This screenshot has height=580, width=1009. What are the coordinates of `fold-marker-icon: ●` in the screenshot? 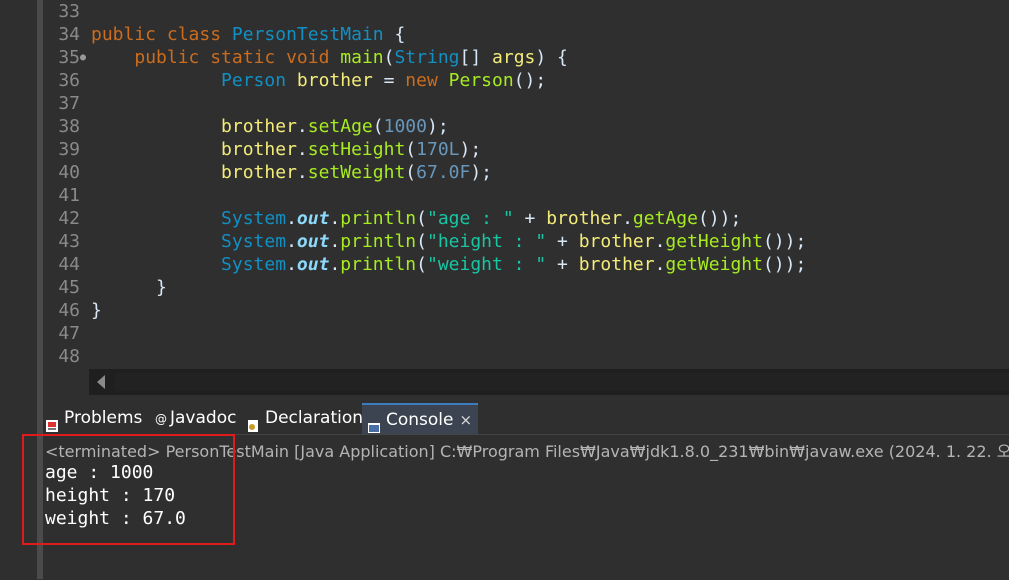 It's located at (84, 57).